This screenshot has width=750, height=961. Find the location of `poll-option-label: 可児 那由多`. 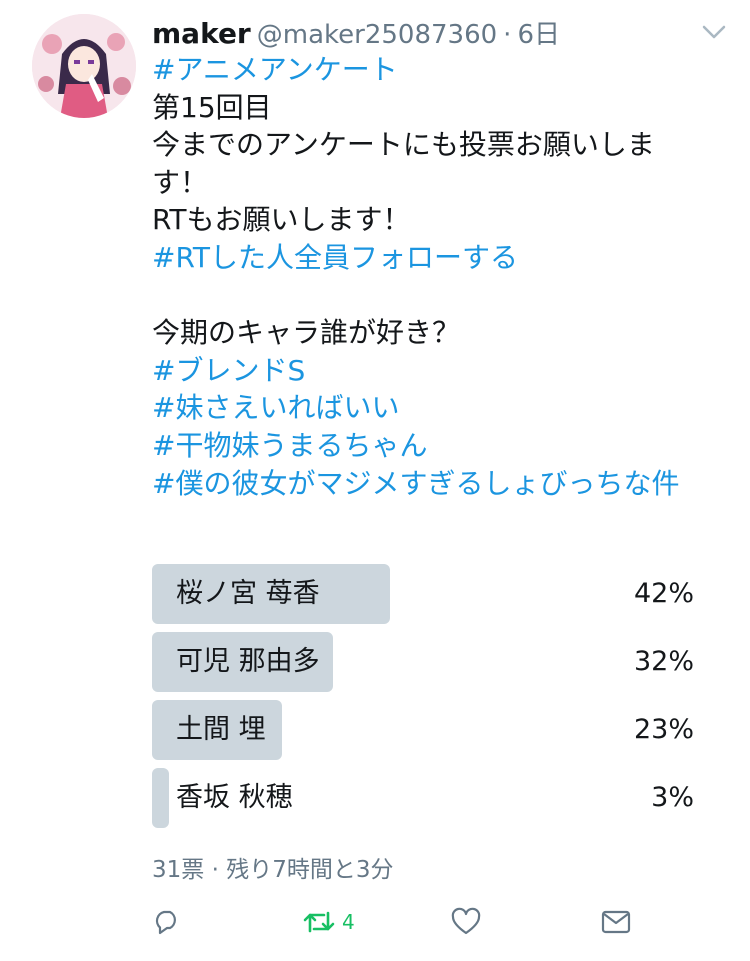

poll-option-label: 可児 那由多 is located at coordinates (248, 661).